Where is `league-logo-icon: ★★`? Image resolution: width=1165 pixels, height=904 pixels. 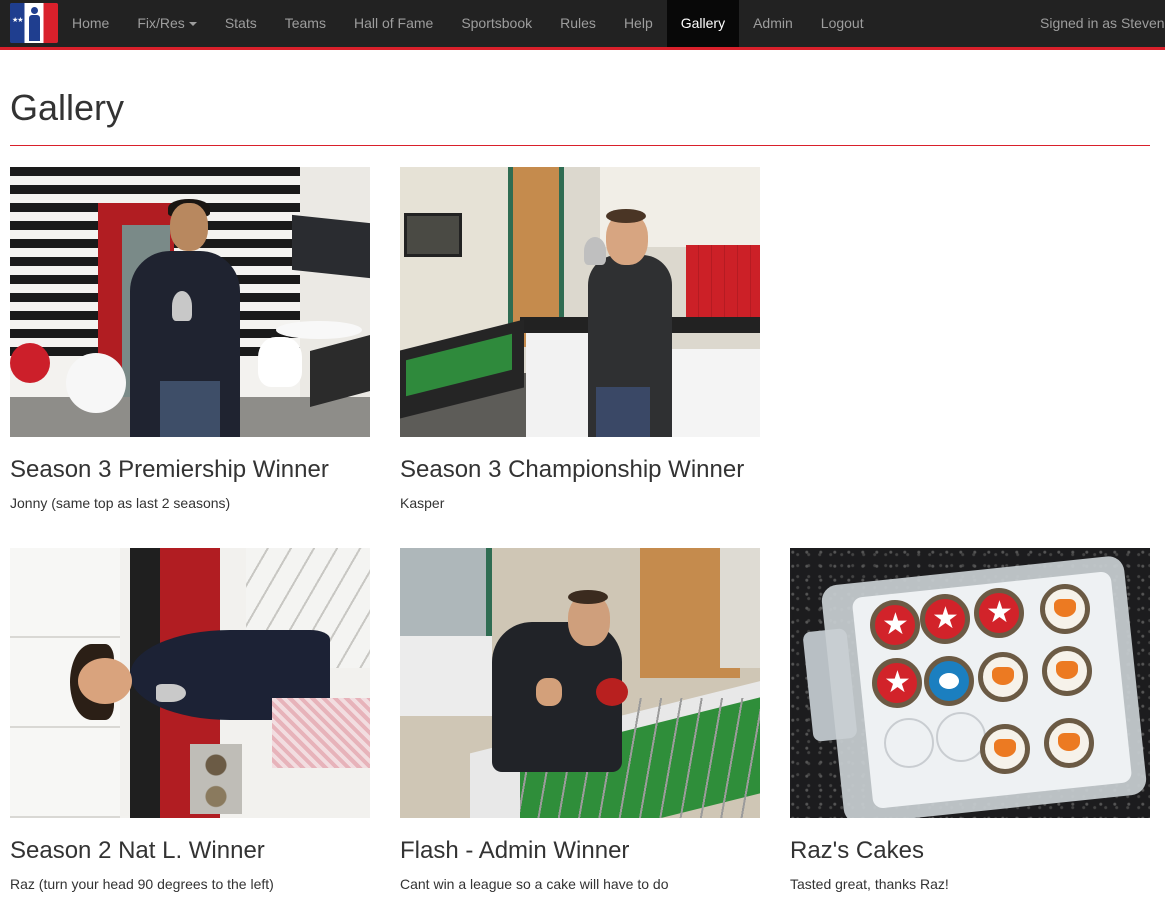 league-logo-icon: ★★ is located at coordinates (34, 23).